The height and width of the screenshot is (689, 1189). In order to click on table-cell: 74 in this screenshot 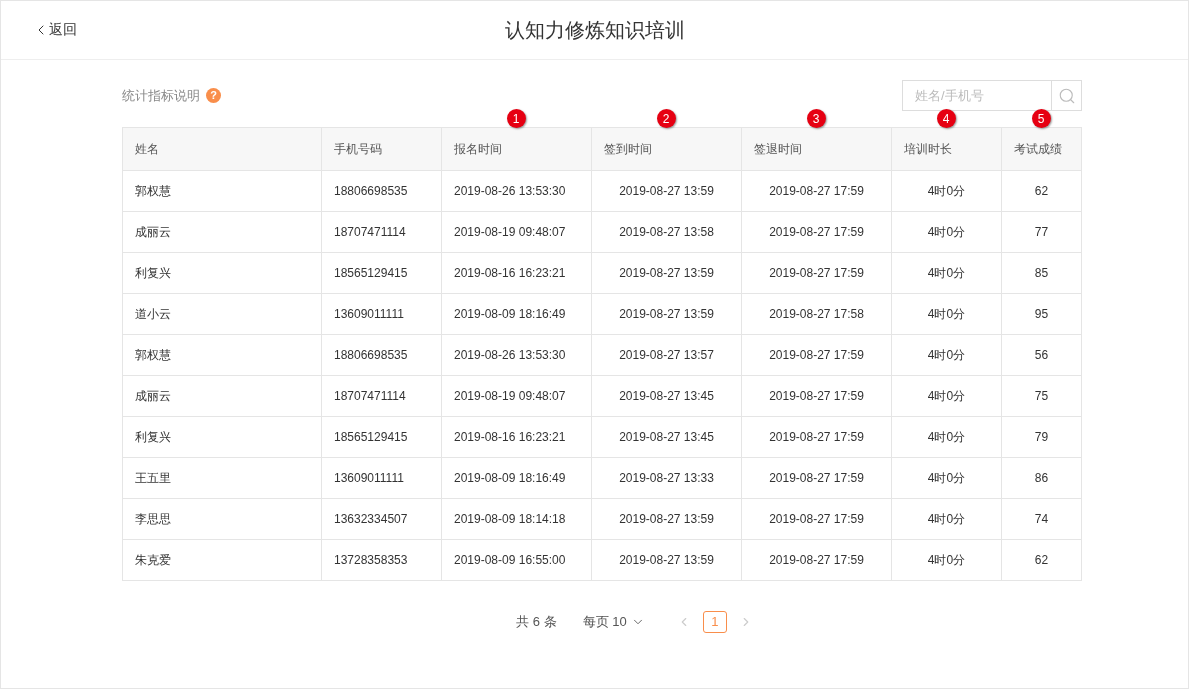, I will do `click(1041, 519)`.